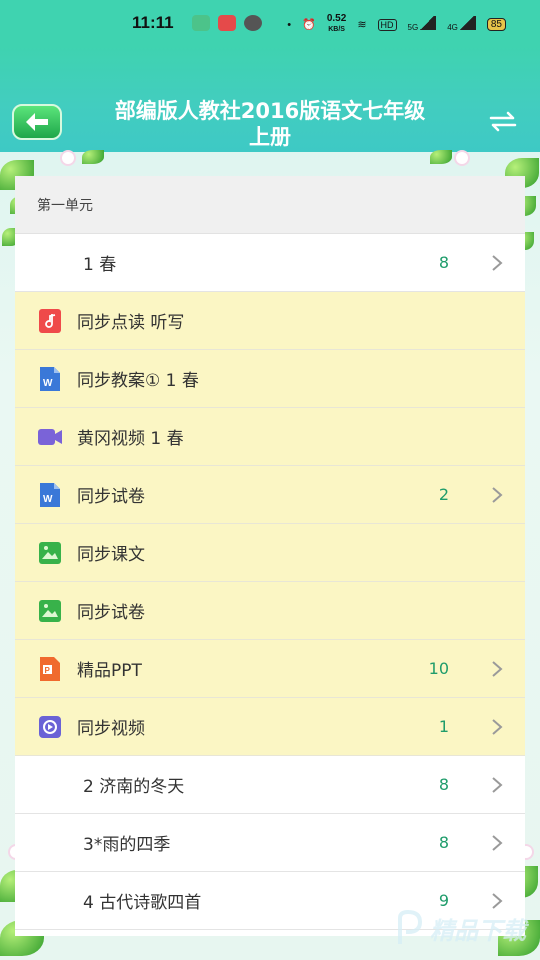 Image resolution: width=540 pixels, height=960 pixels. I want to click on resource-row: W 同步试卷 2, so click(270, 495).